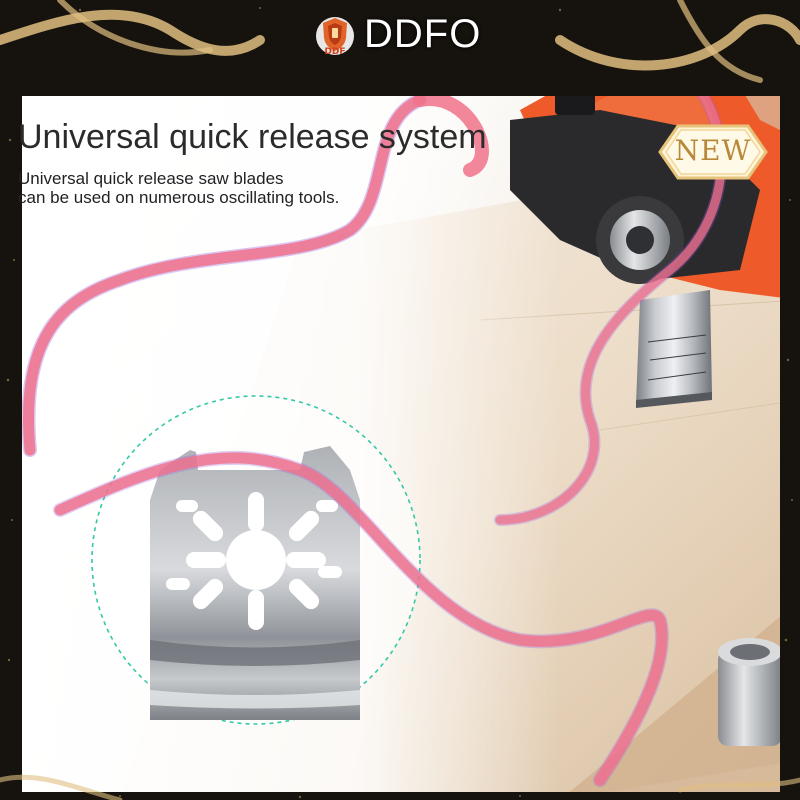 The image size is (800, 800). What do you see at coordinates (151, 178) in the screenshot?
I see `description-line-1: Universal quick release saw blades` at bounding box center [151, 178].